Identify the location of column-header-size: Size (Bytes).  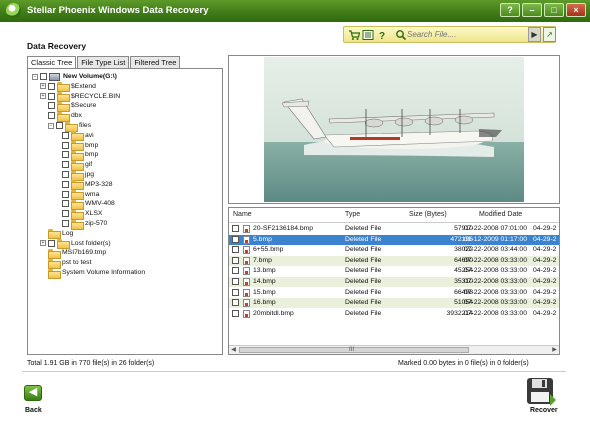
(428, 215).